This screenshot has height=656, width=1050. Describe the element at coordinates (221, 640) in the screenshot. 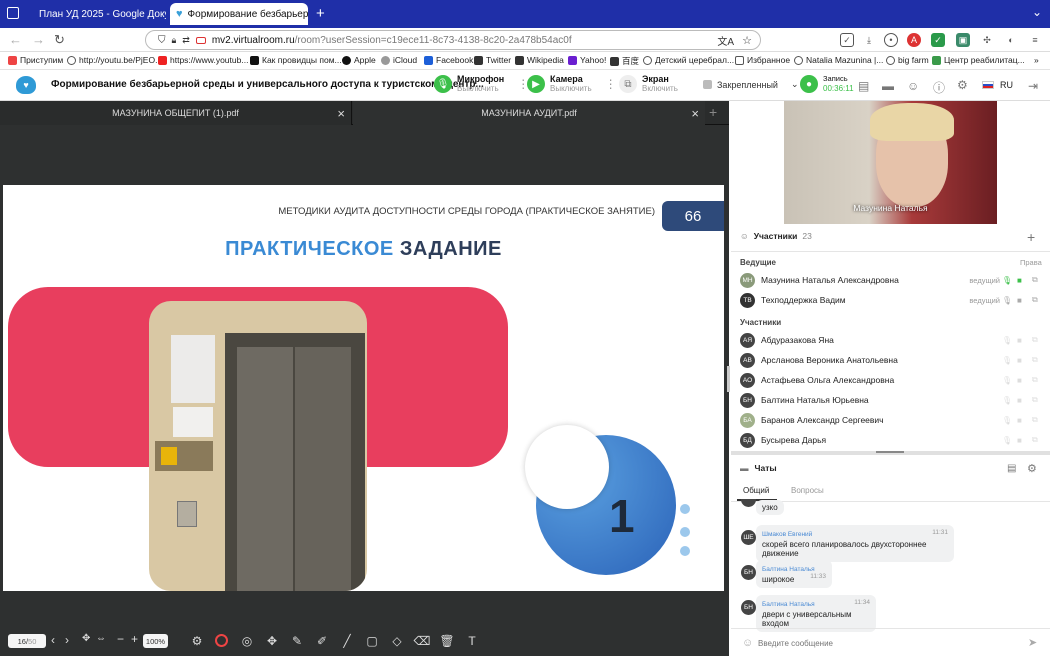

I see `color-picker-icon` at that location.